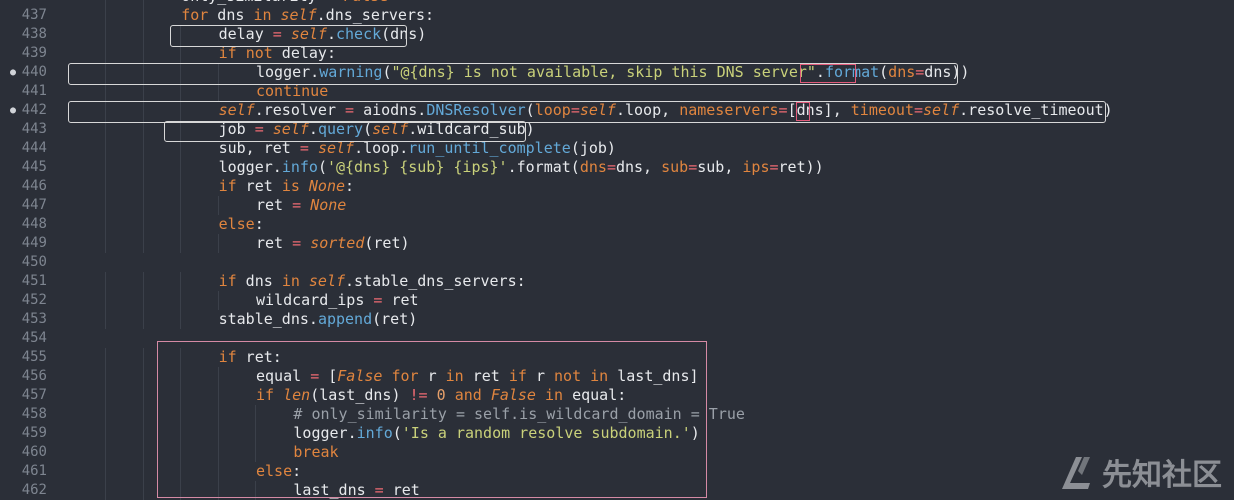 The image size is (1234, 500). Describe the element at coordinates (1162, 475) in the screenshot. I see `watermark-text: 先知社区` at that location.